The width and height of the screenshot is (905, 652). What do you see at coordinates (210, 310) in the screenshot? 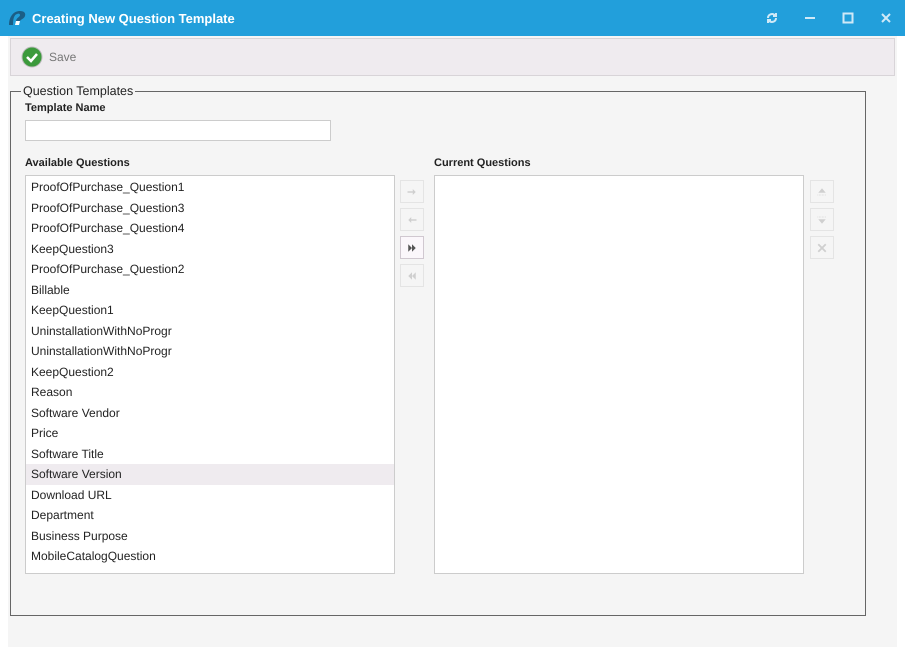
I see `list-item: KeepQuestion1` at bounding box center [210, 310].